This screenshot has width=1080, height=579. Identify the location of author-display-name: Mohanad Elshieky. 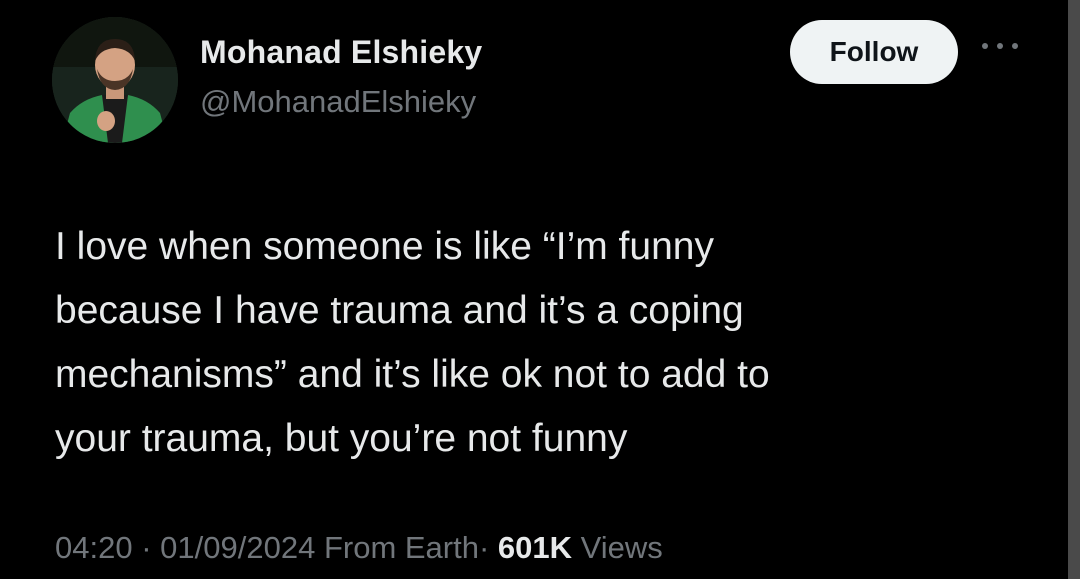
(341, 52).